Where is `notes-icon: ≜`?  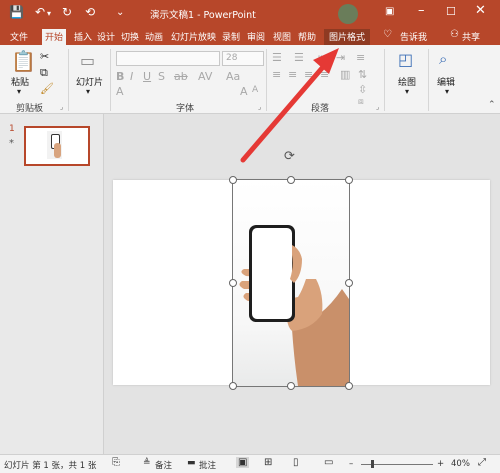
notes-icon: ≜ is located at coordinates (147, 463).